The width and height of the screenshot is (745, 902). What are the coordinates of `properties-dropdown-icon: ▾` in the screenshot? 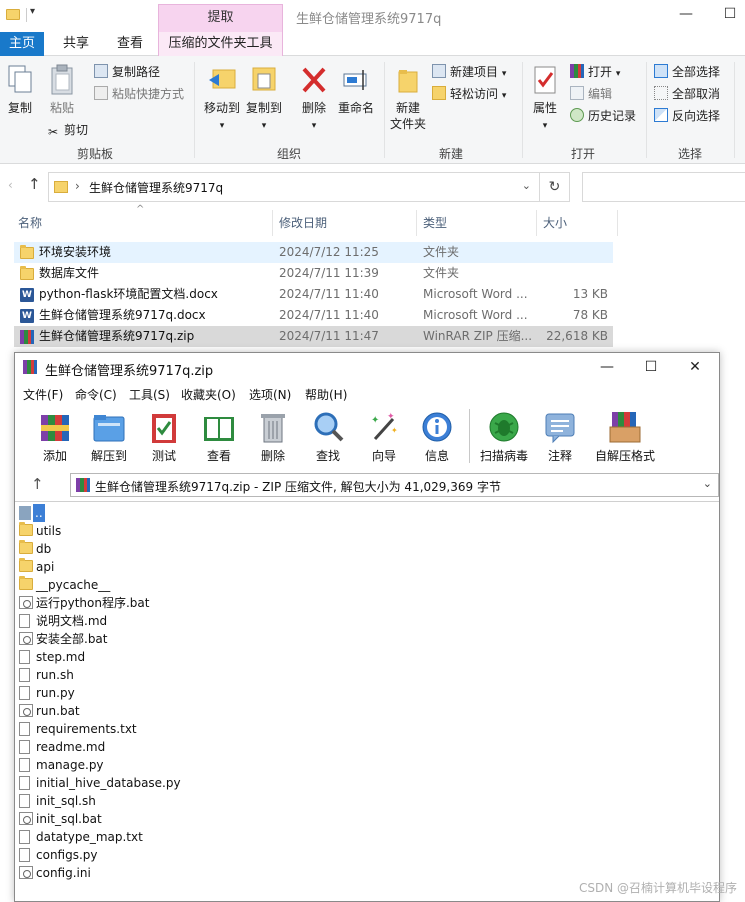 It's located at (545, 126).